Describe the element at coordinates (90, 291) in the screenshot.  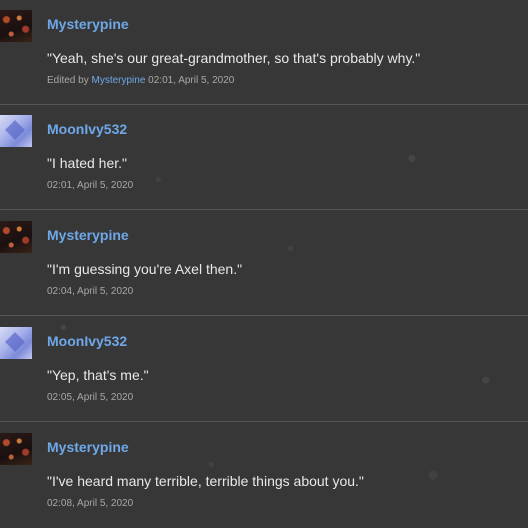
I see `comment-timestamp: 02:04, April 5, 2020` at that location.